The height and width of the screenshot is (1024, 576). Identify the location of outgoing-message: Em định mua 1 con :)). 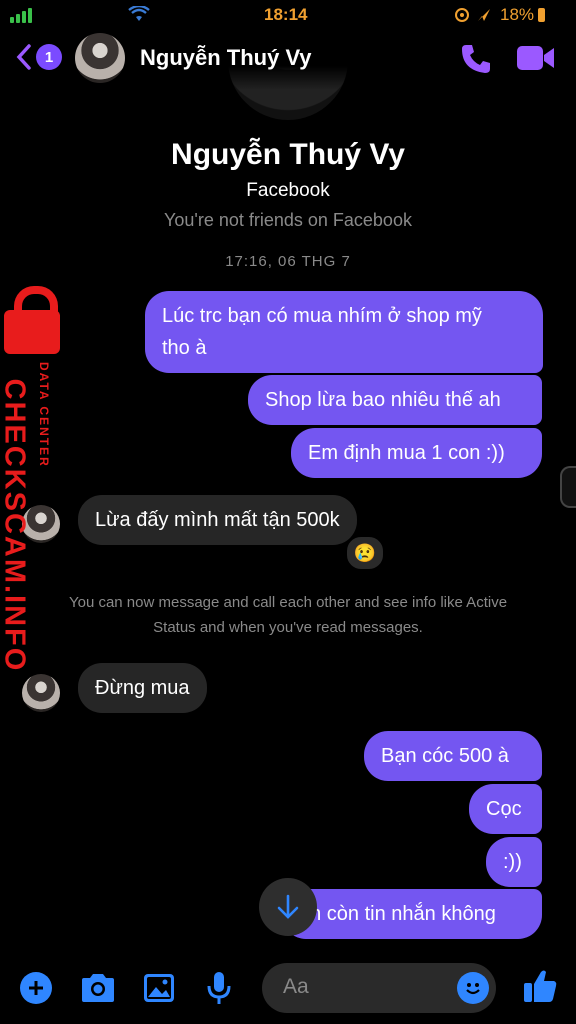
(416, 453).